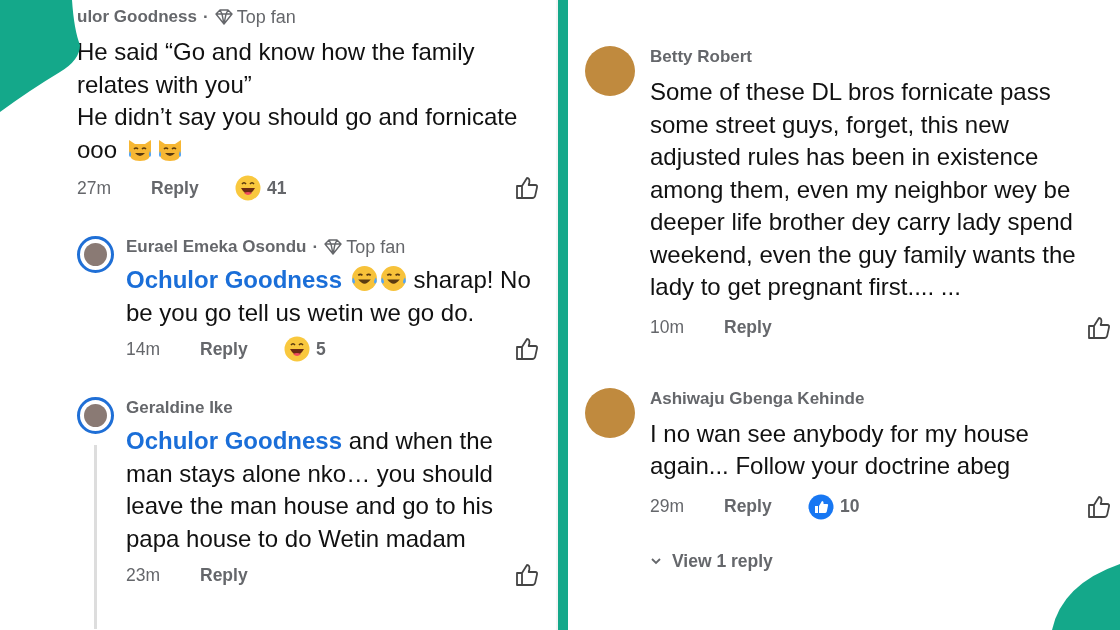  I want to click on comment-time: 14m, so click(144, 349).